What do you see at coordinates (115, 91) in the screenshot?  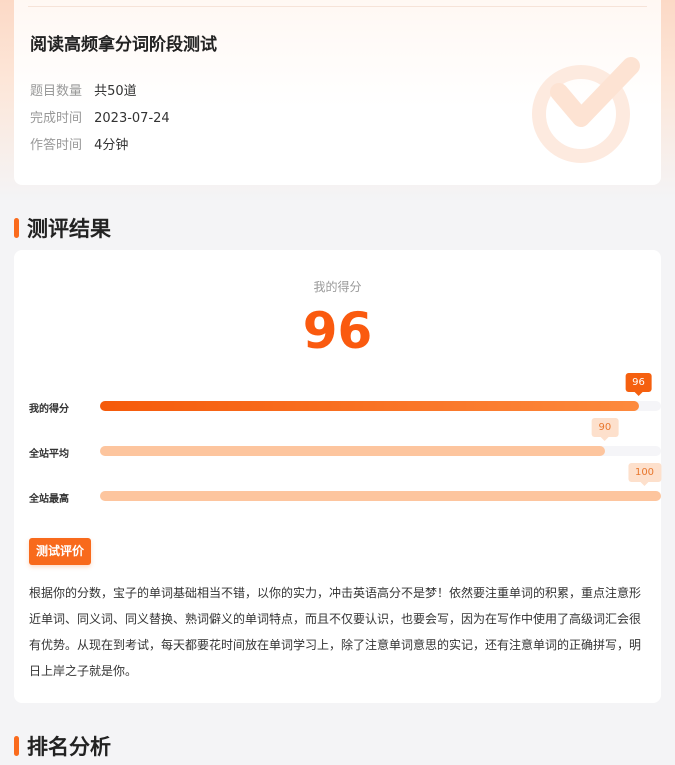 I see `info-value: 共50道` at bounding box center [115, 91].